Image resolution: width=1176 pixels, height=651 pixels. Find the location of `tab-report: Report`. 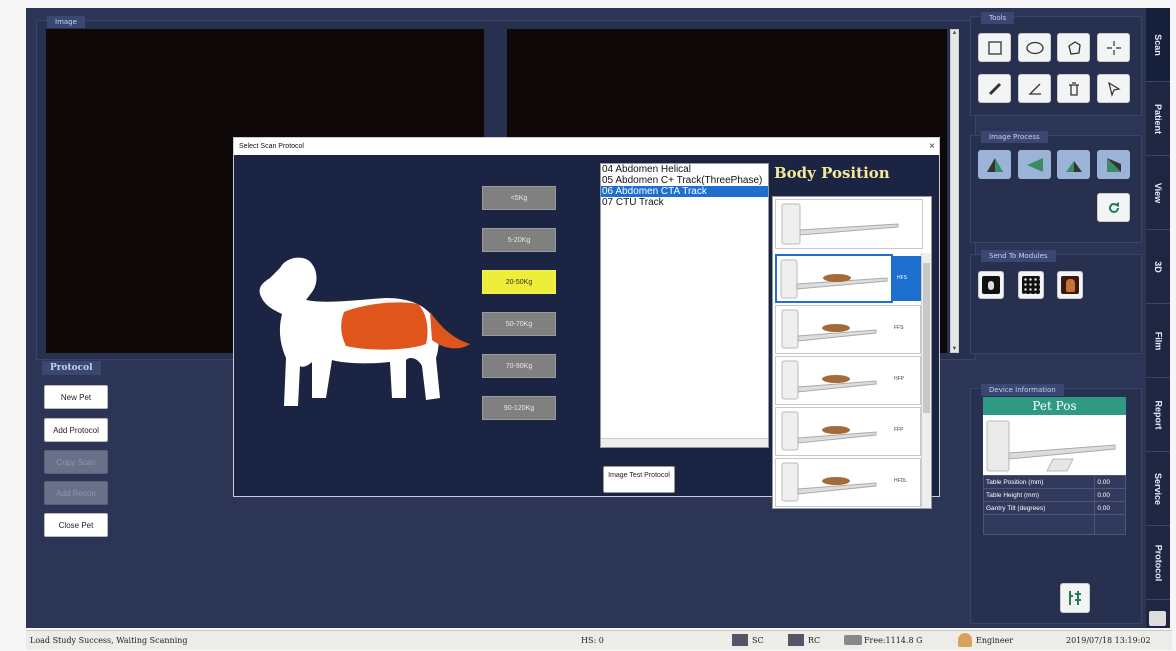

tab-report: Report is located at coordinates (1158, 415).